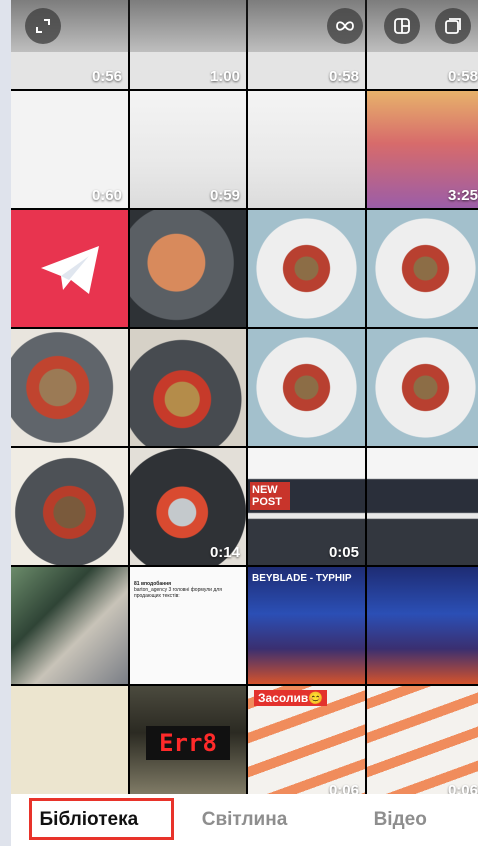 Image resolution: width=478 pixels, height=846 pixels. What do you see at coordinates (69, 744) in the screenshot?
I see `photo-meme` at bounding box center [69, 744].